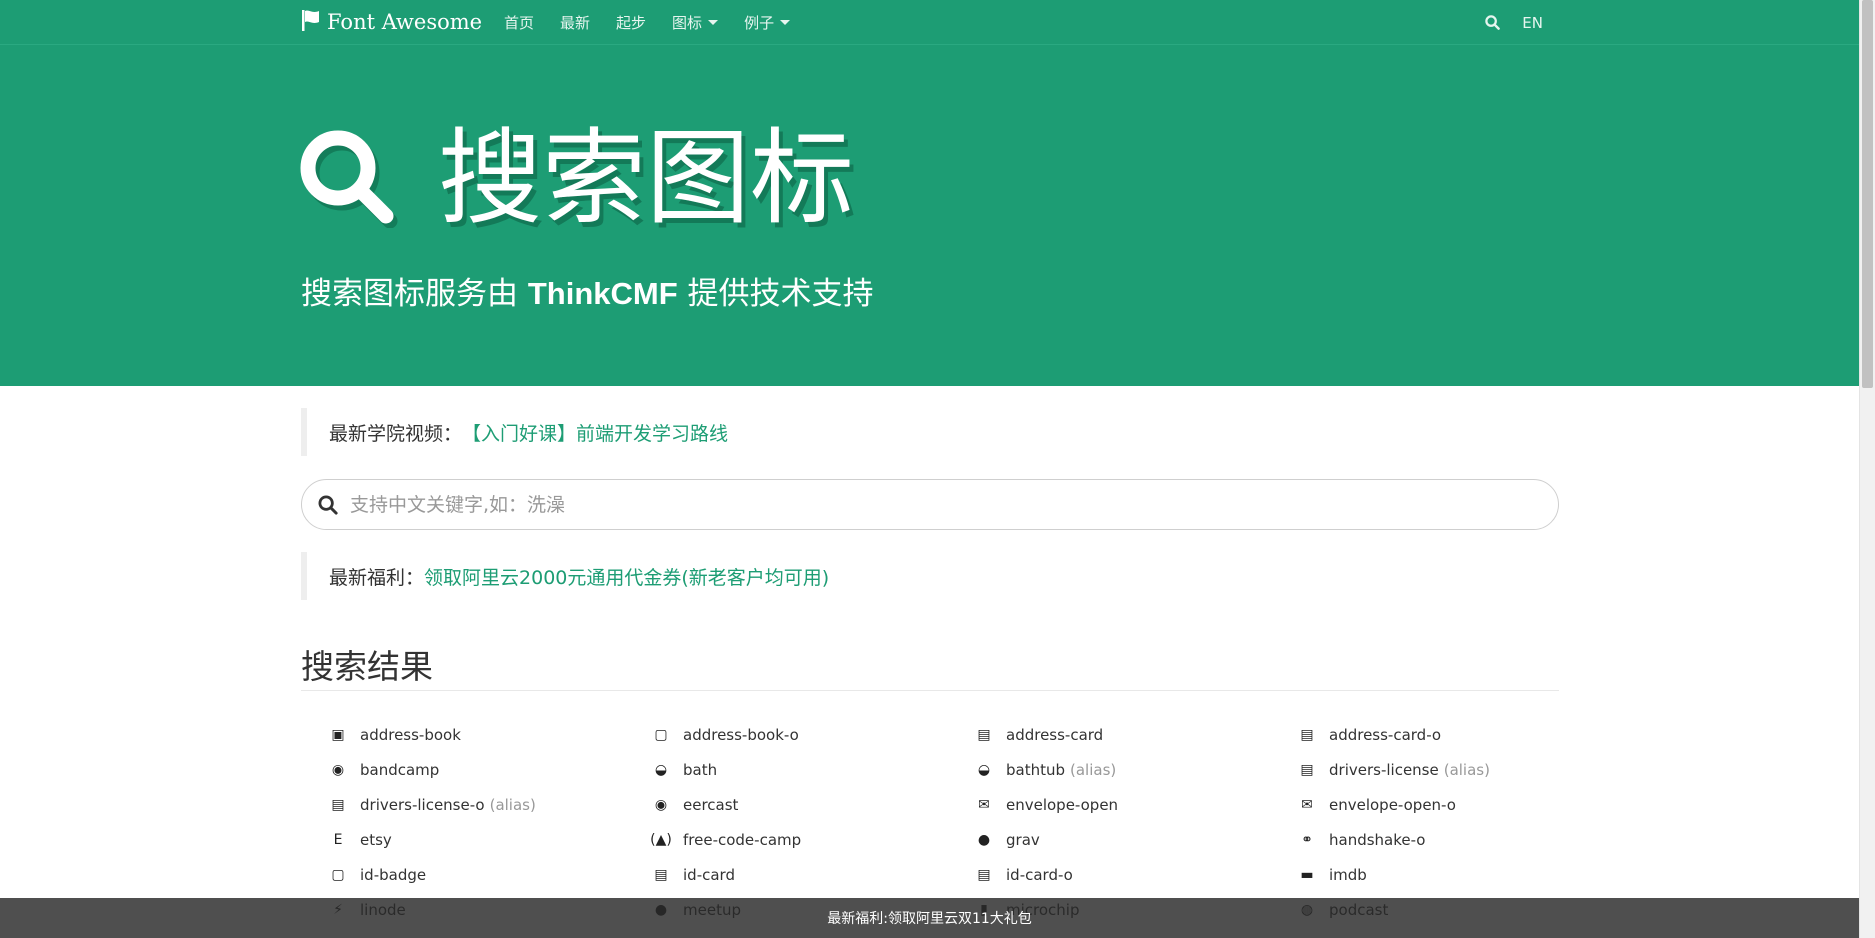 This screenshot has width=1875, height=938. What do you see at coordinates (1493, 22) in the screenshot?
I see `nav-search-icon` at bounding box center [1493, 22].